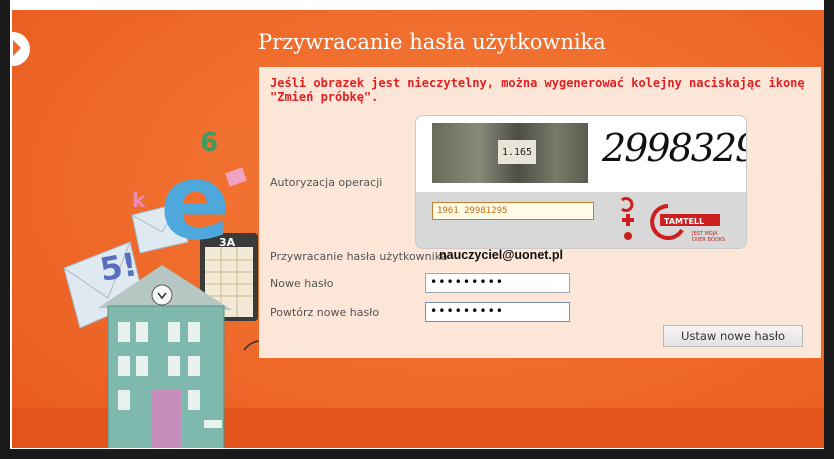 This screenshot has width=834, height=459. What do you see at coordinates (209, 143) in the screenshot?
I see `illustration-number-six: 6` at bounding box center [209, 143].